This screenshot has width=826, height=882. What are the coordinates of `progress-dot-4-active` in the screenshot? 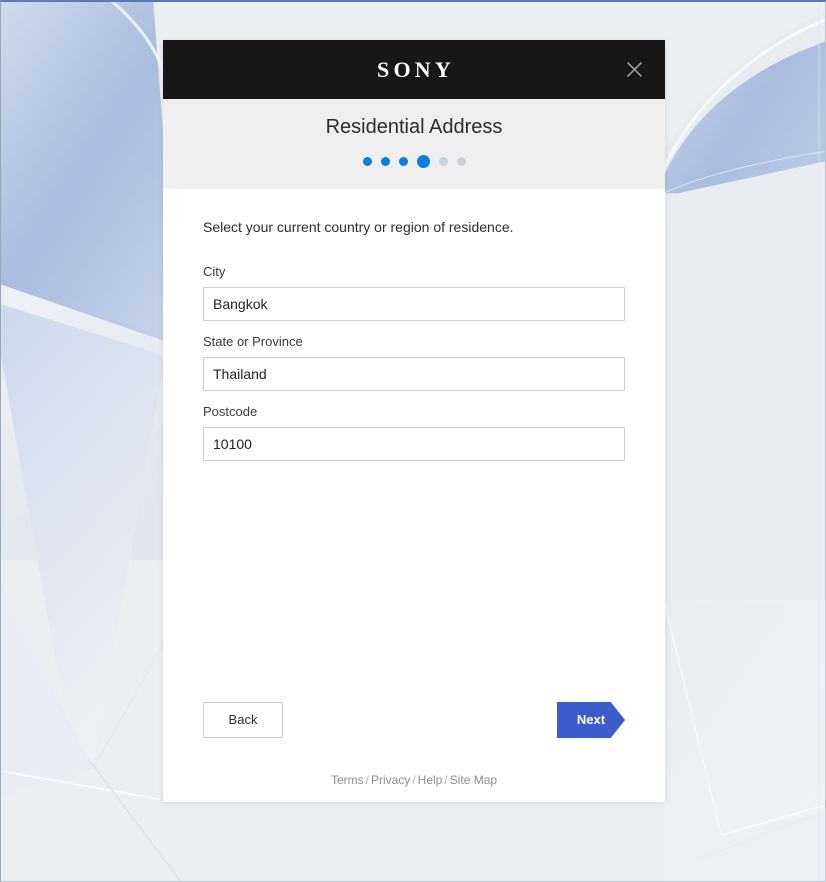 It's located at (423, 161).